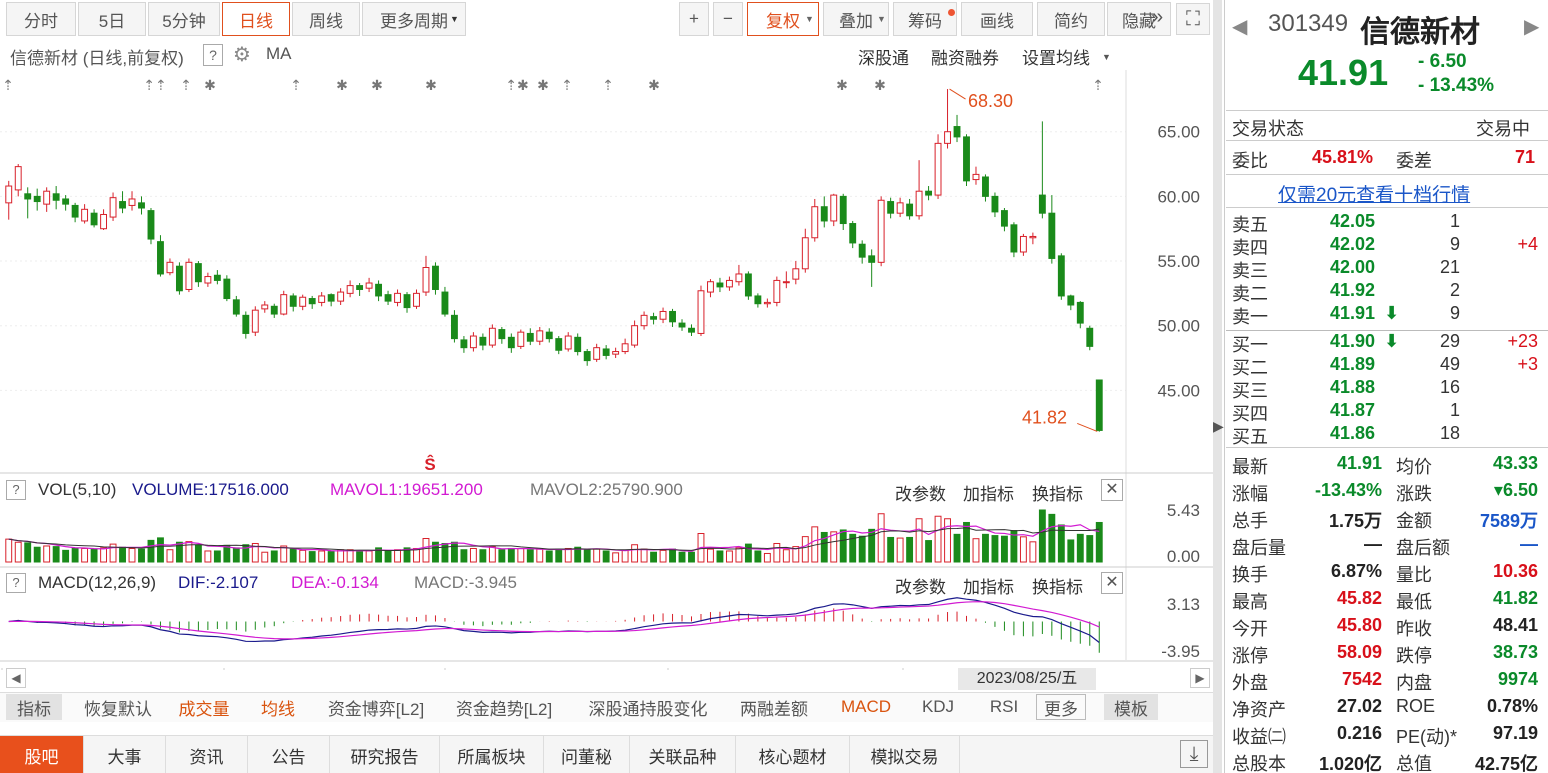 The image size is (1548, 773). I want to click on chips-button: 筹码, so click(925, 19).